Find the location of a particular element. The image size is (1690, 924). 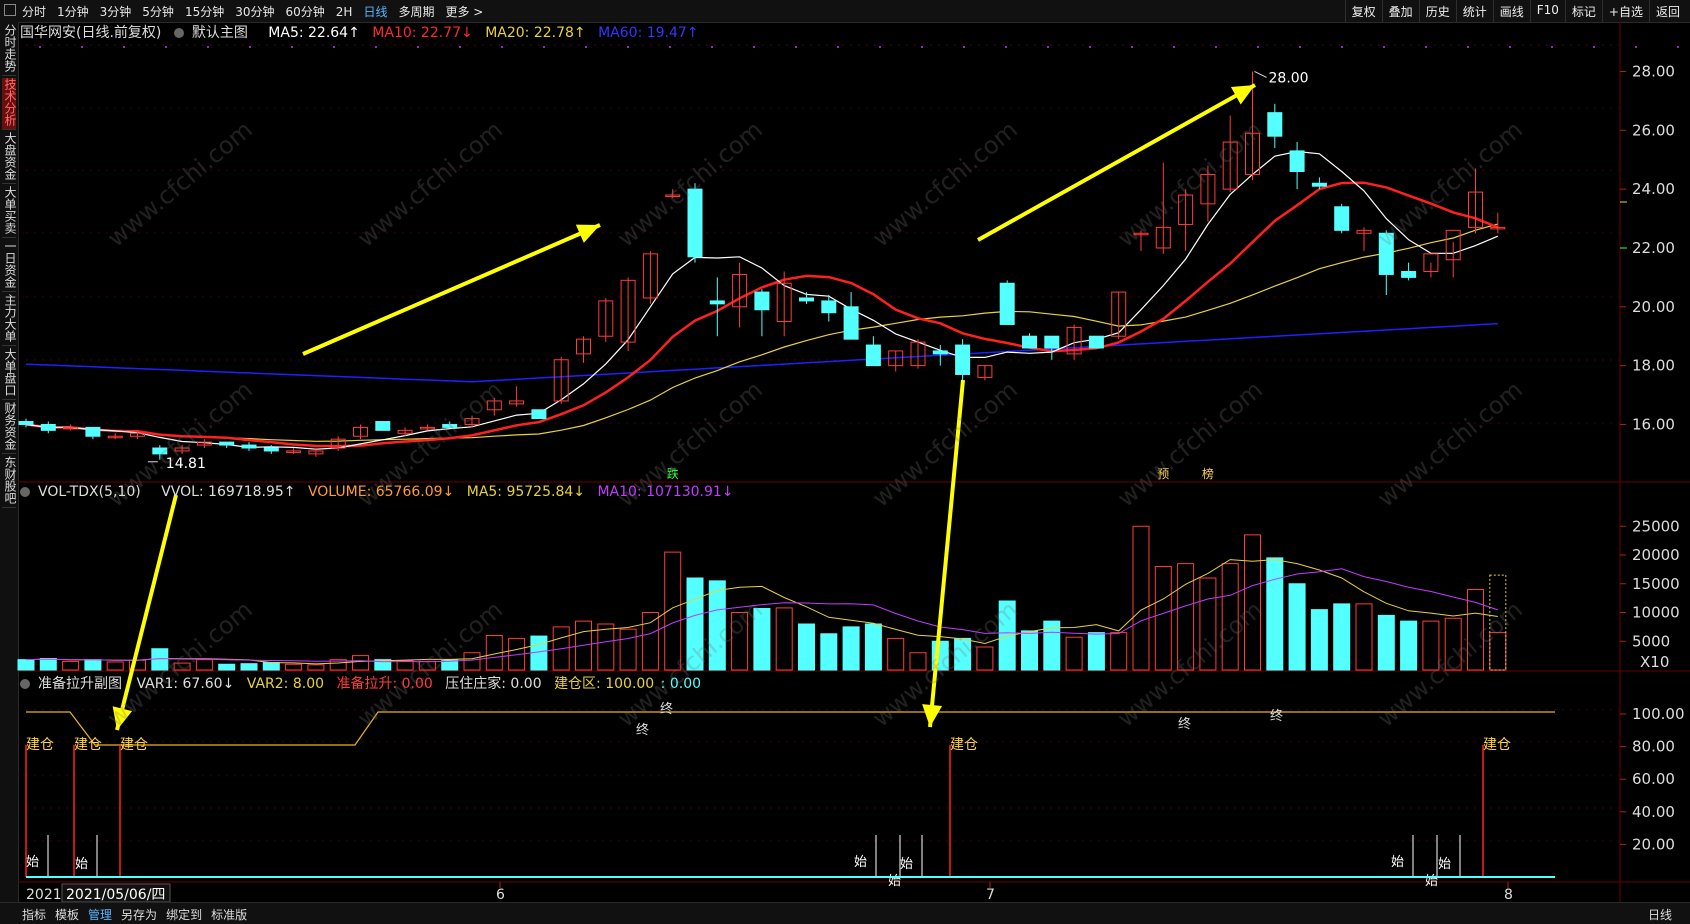

price-axis-label: 26.00 is located at coordinates (1653, 130).